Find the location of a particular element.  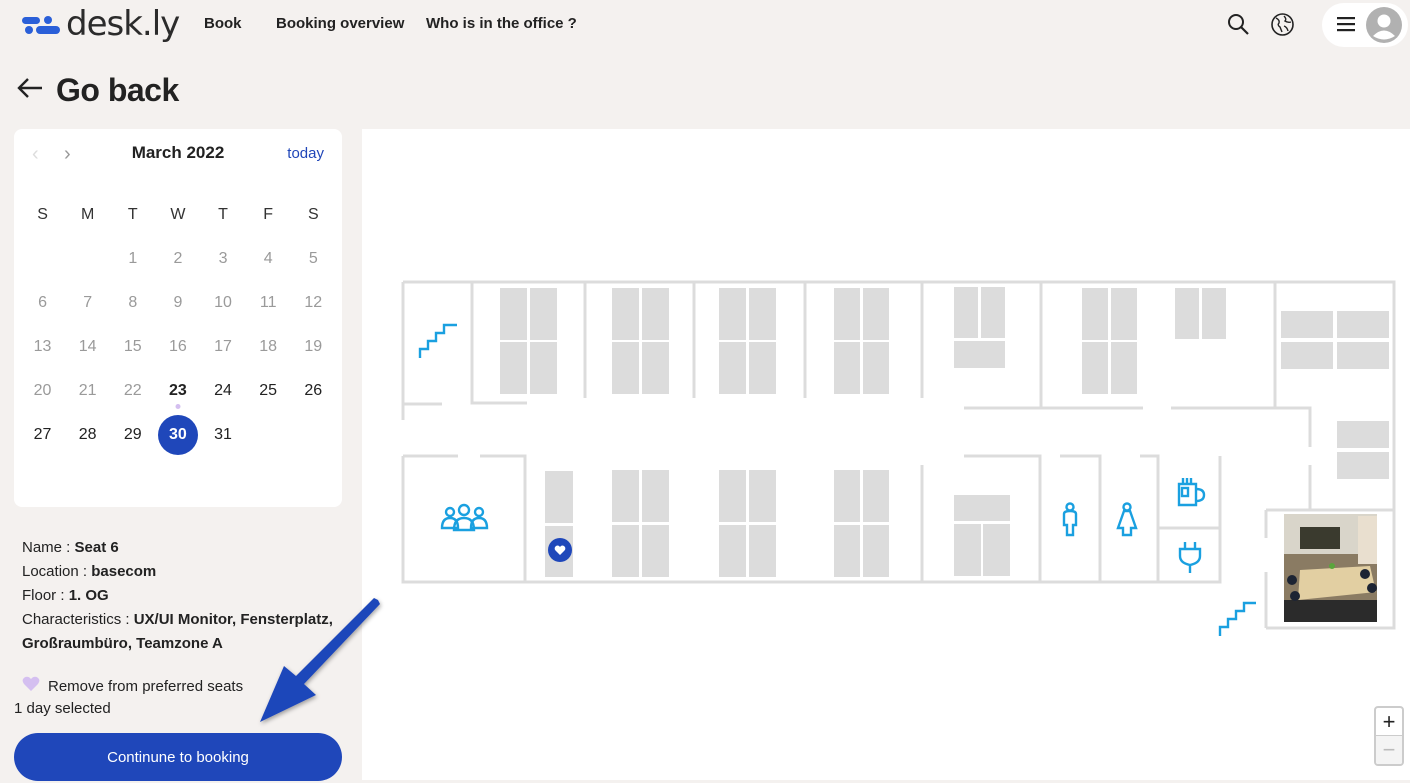

calendar-header: ‹ › March 2022 today is located at coordinates (178, 153).